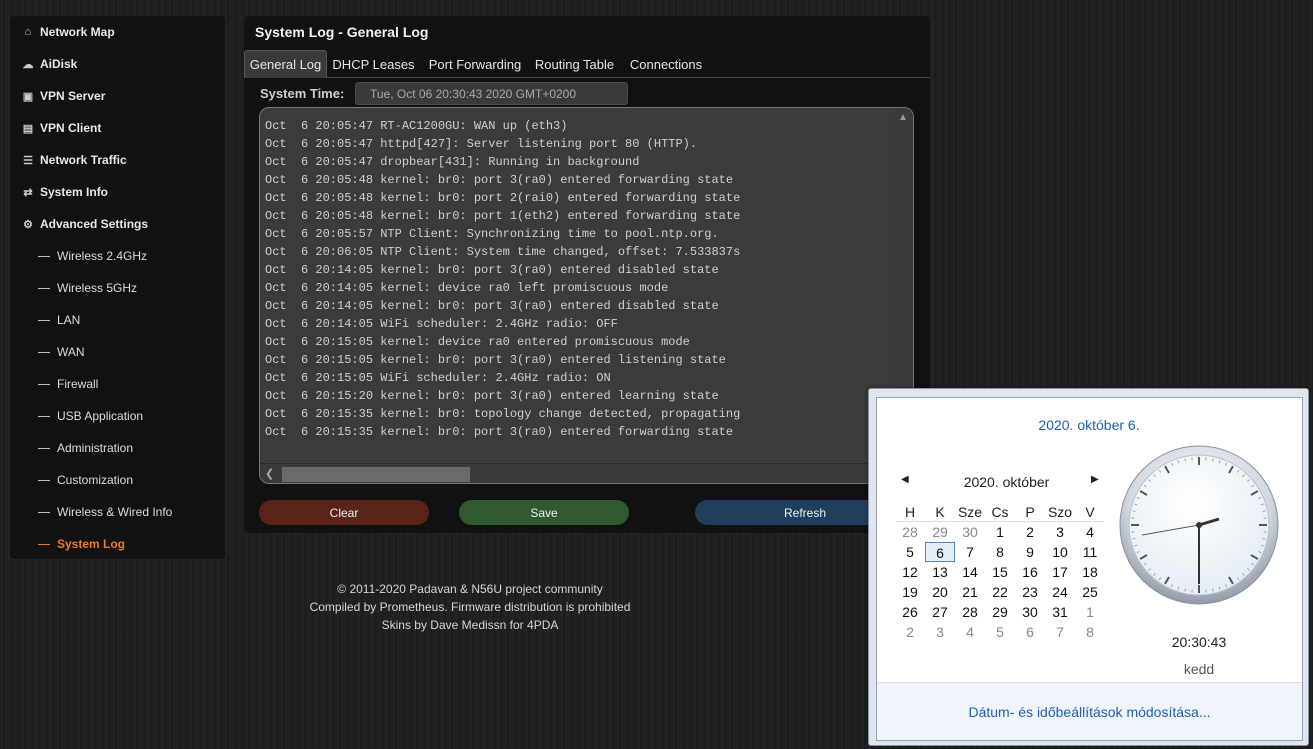 The image size is (1313, 749). I want to click on chevron-up-icon: ▲, so click(903, 117).